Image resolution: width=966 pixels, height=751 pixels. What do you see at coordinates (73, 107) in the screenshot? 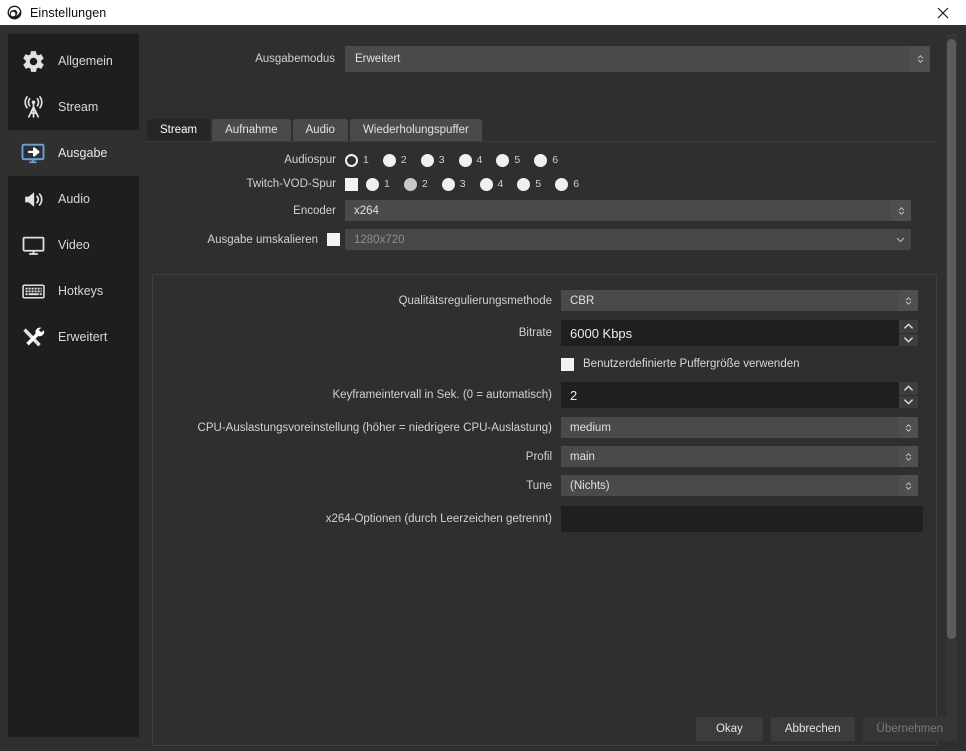
I see `sidebar-item-stream: Stream` at bounding box center [73, 107].